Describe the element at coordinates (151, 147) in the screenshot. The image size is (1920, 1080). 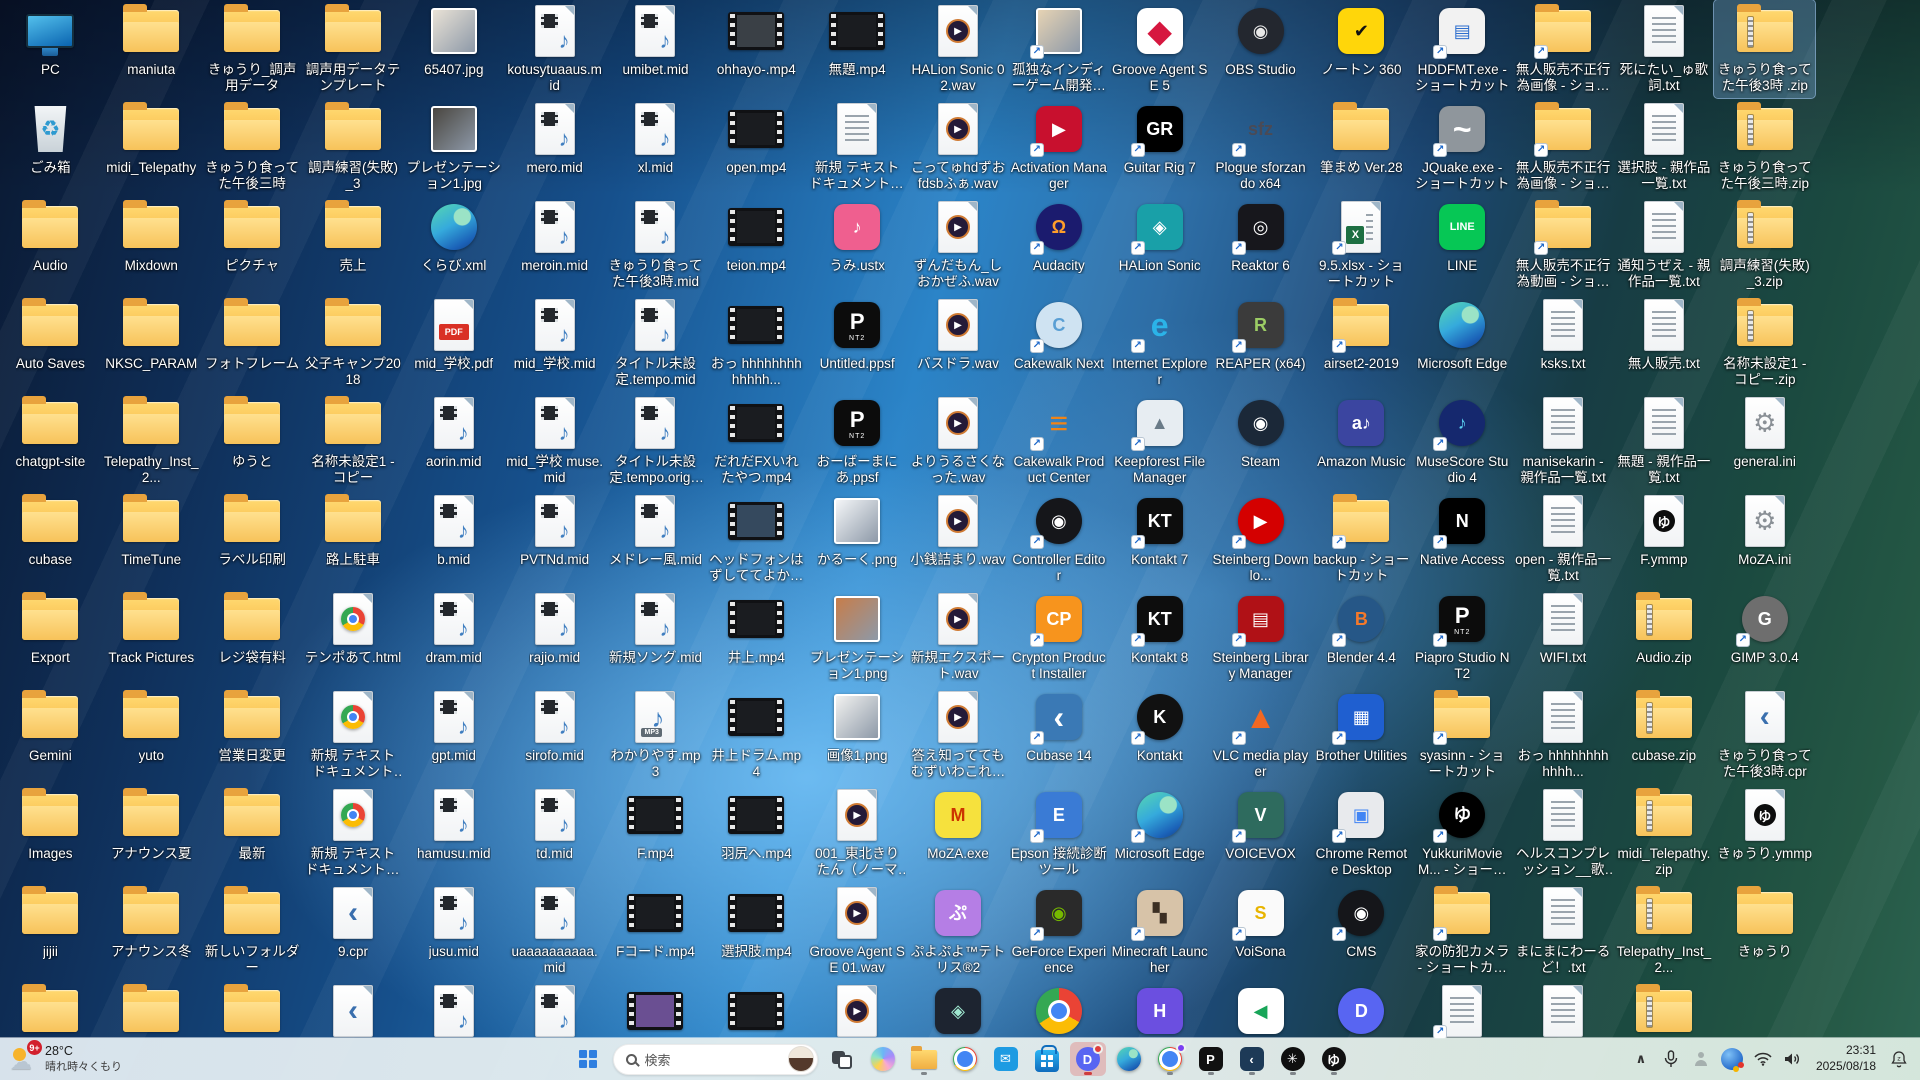
I see `desktop-icon: midi_Telepathy` at that location.